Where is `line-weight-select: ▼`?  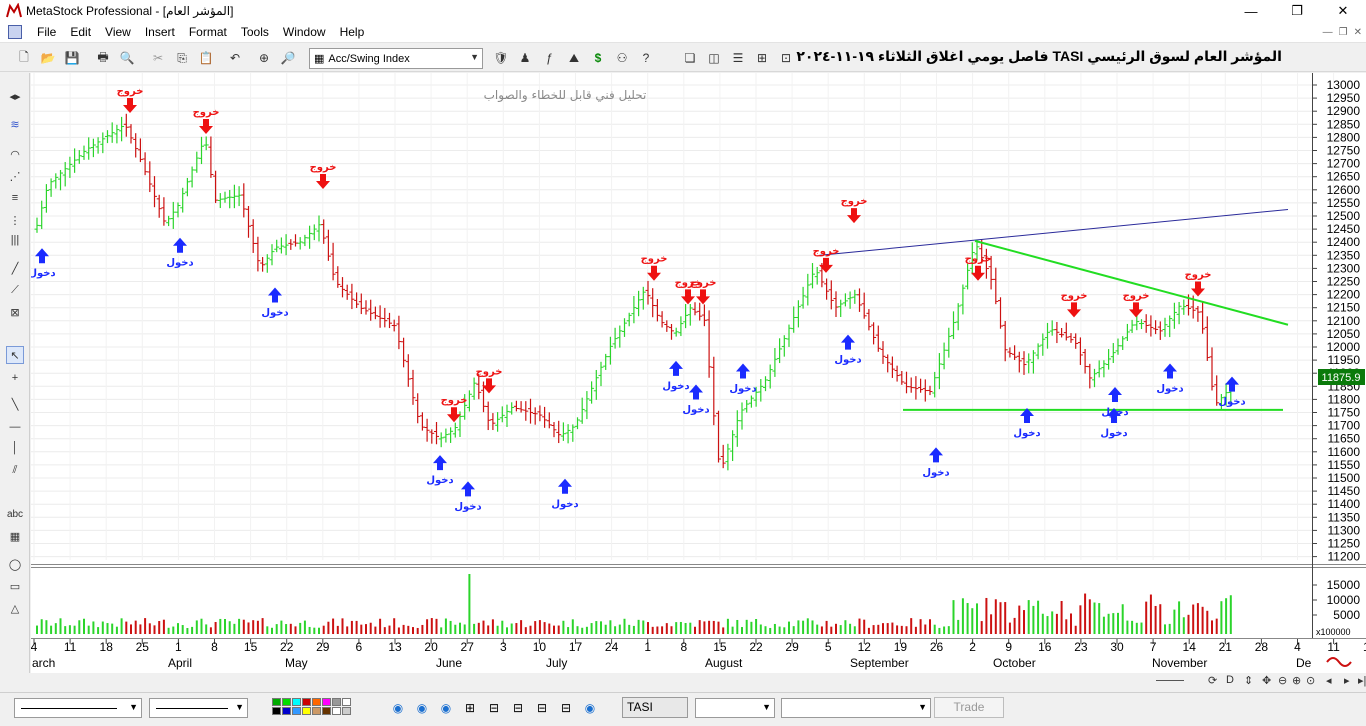
line-weight-select: ▼ is located at coordinates (198, 708).